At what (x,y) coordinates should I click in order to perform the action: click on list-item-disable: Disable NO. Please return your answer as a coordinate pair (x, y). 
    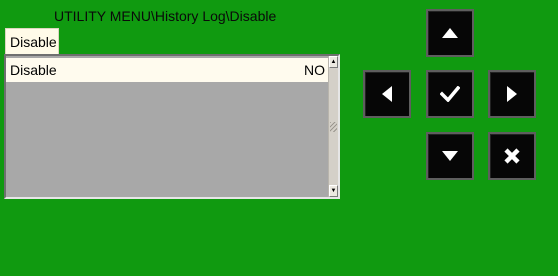
    Looking at the image, I should click on (167, 70).